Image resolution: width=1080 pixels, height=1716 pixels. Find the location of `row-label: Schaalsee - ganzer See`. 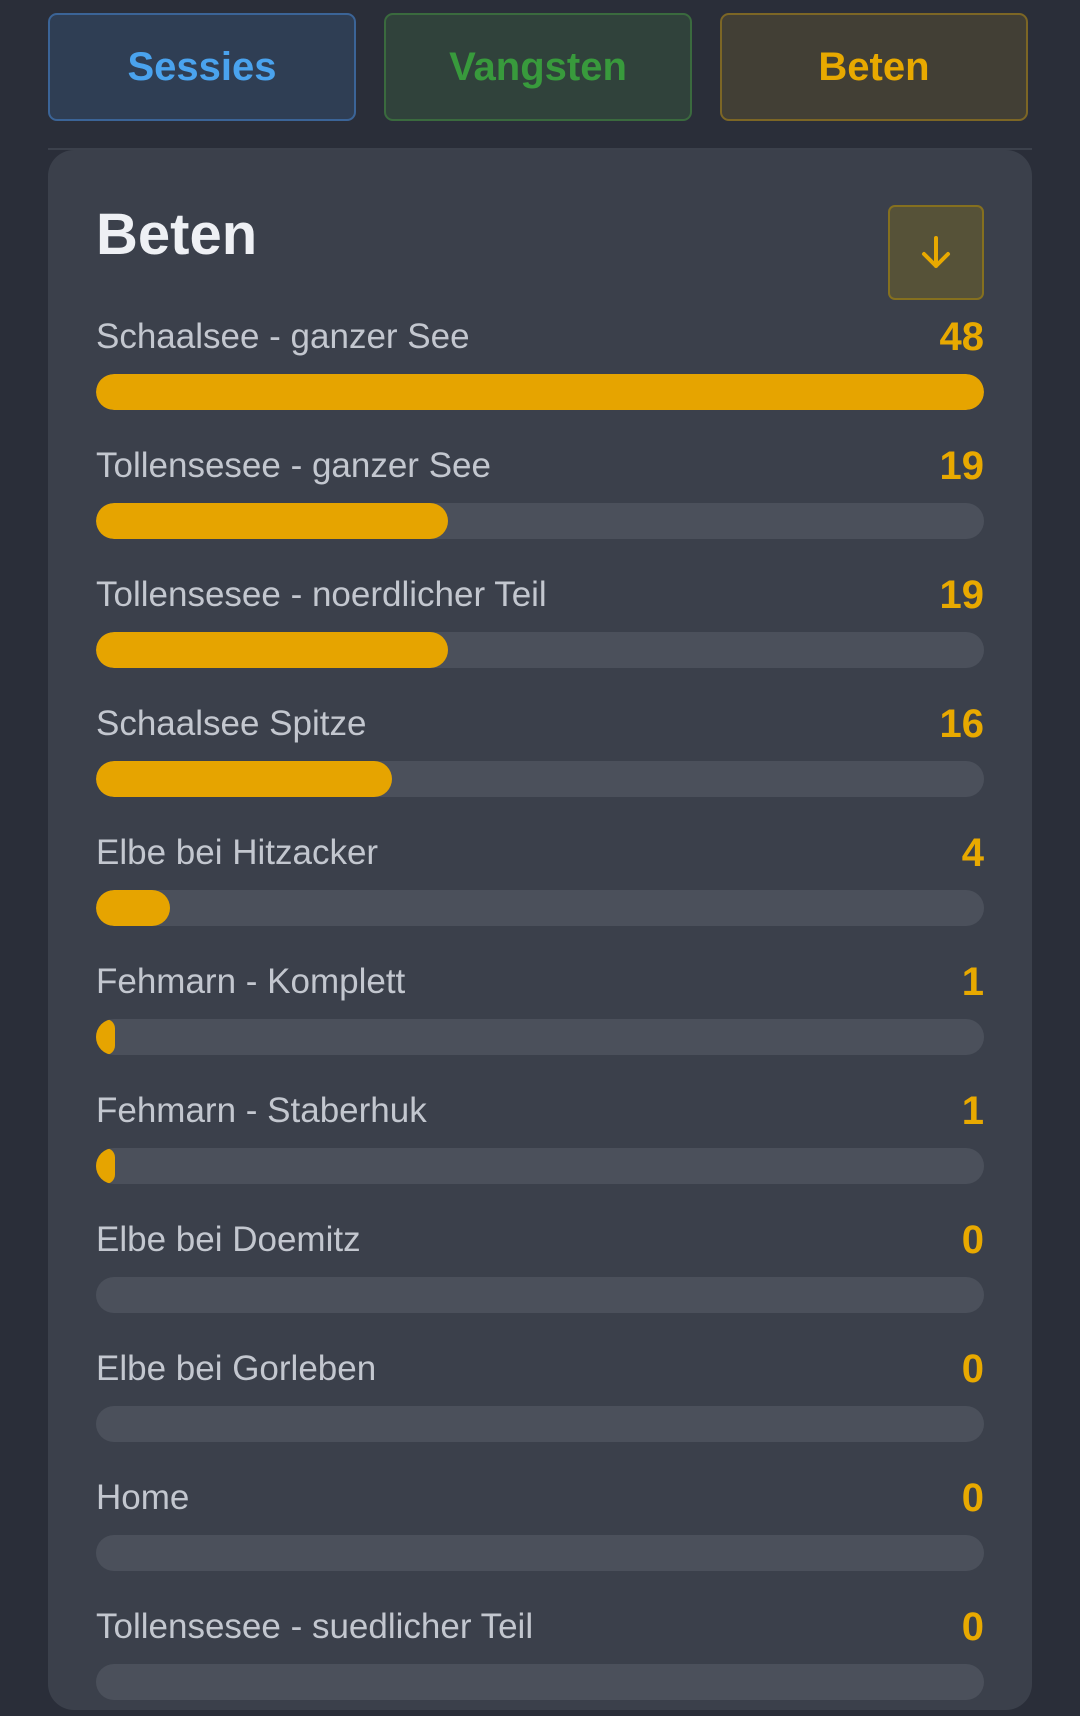

row-label: Schaalsee - ganzer See is located at coordinates (283, 336).